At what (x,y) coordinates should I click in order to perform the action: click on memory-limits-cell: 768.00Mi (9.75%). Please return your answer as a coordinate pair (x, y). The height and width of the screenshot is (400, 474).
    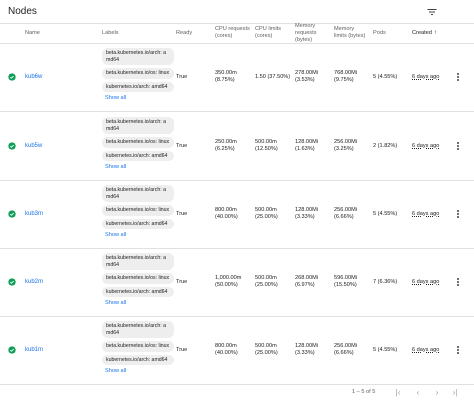
    Looking at the image, I should click on (345, 77).